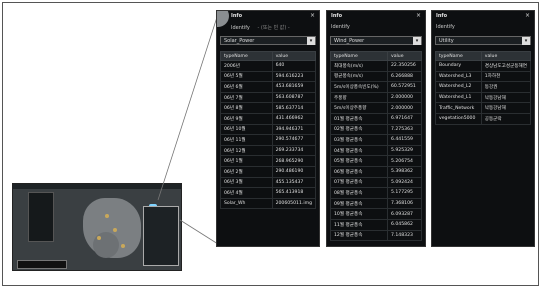 This screenshot has width=541, height=289. Describe the element at coordinates (294, 108) in the screenshot. I see `value-cell: 585.637714` at that location.